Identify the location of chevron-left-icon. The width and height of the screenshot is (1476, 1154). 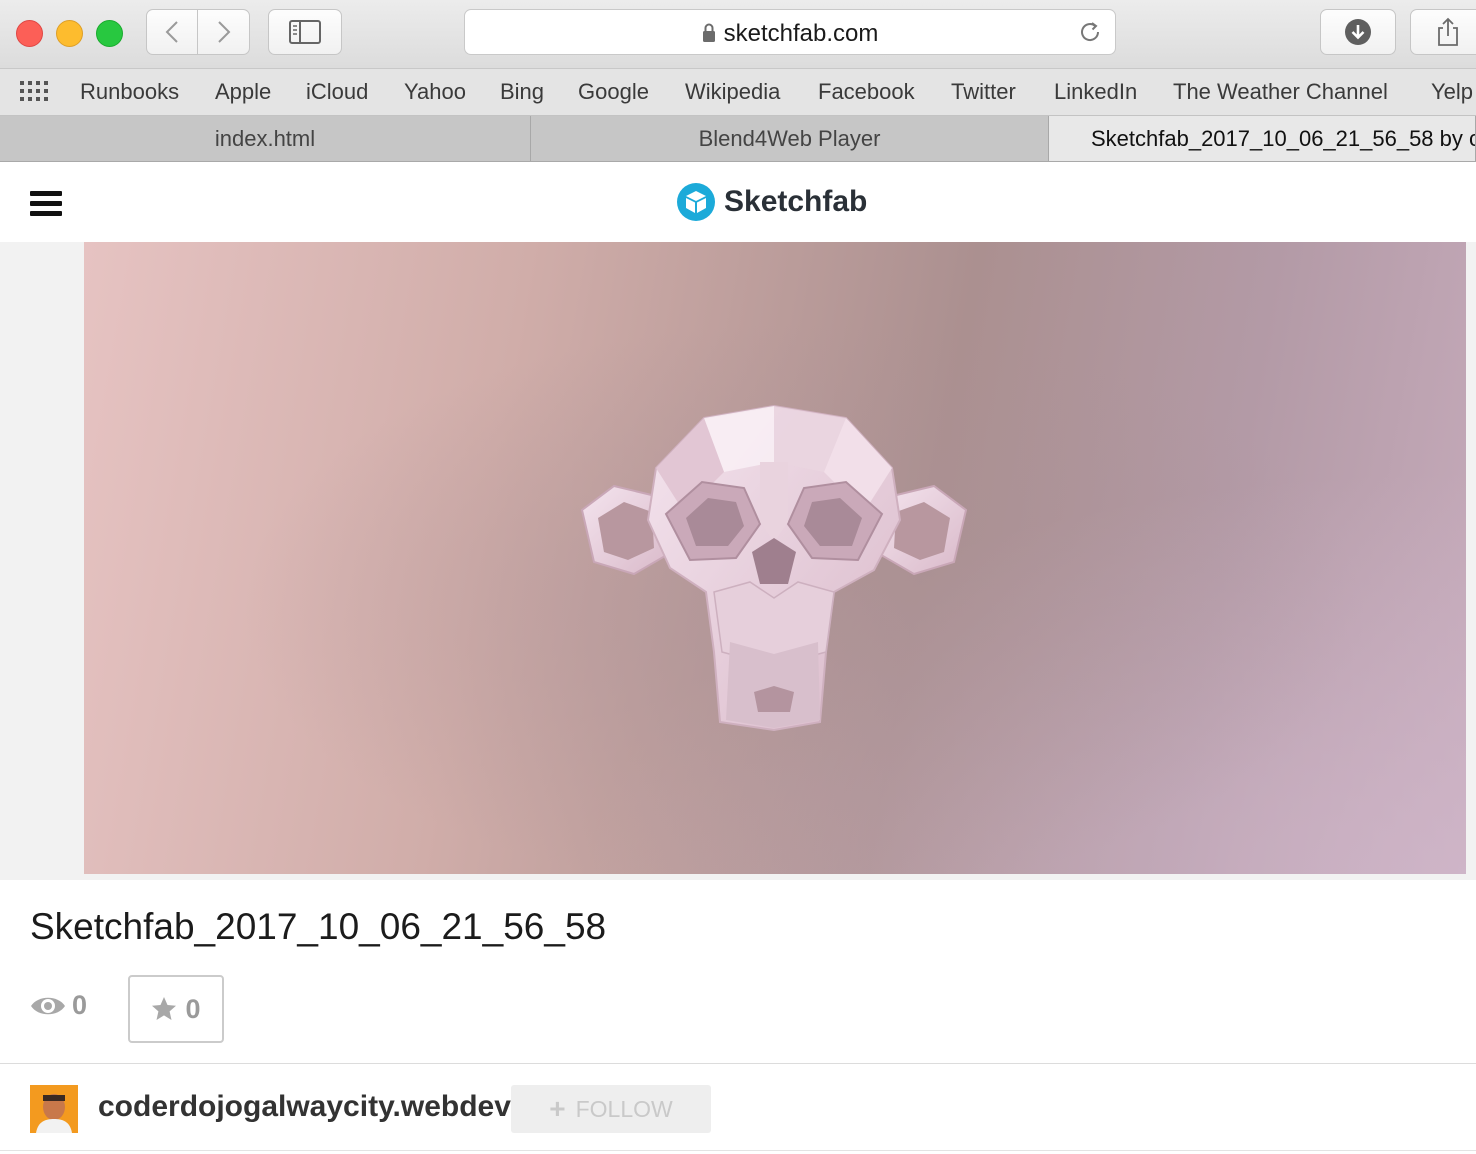
(171, 32).